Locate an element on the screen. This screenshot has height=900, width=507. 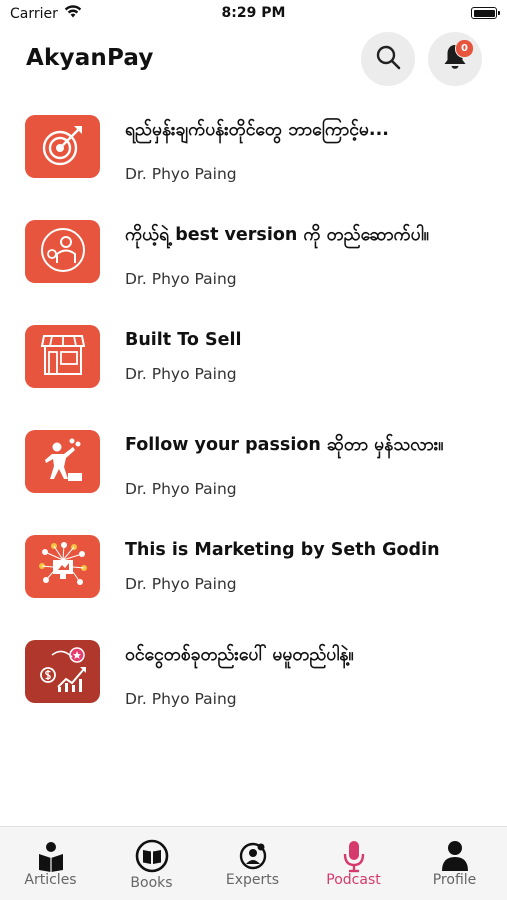
person-icon is located at coordinates (454, 856).